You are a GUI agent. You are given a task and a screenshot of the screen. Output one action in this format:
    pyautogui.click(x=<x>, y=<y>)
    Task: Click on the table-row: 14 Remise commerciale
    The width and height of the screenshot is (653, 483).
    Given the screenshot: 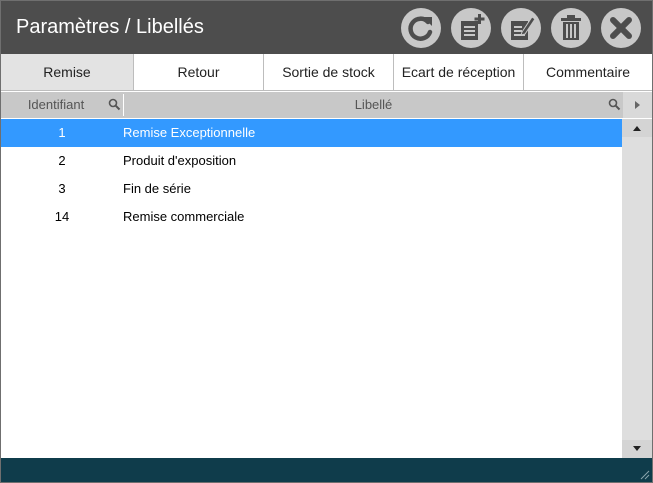 What is the action you would take?
    pyautogui.click(x=311, y=217)
    